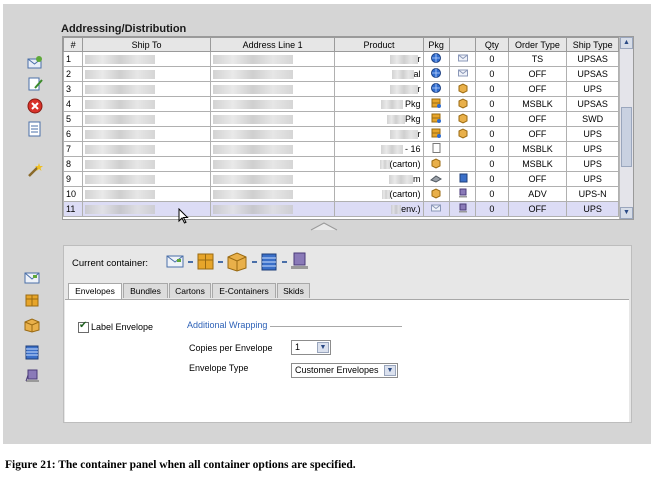 The width and height of the screenshot is (655, 477). I want to click on scroll-up-button: ▲, so click(626, 43).